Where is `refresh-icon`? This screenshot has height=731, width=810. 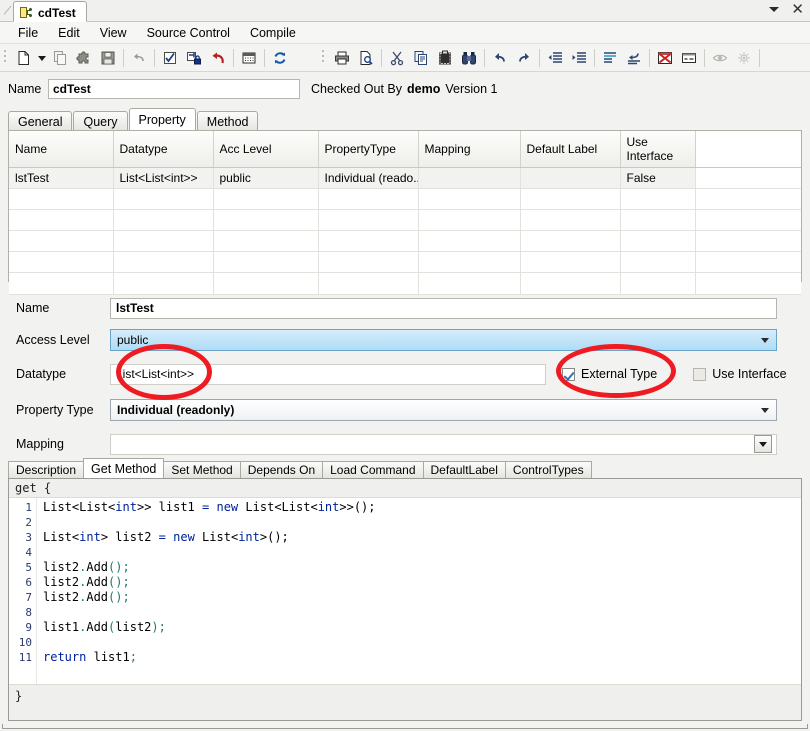 refresh-icon is located at coordinates (280, 57).